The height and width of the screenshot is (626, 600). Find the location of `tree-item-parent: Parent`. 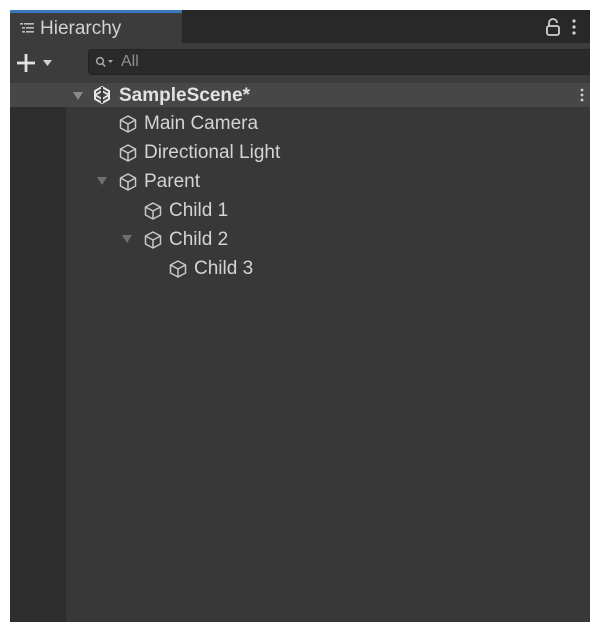

tree-item-parent: Parent is located at coordinates (158, 181).